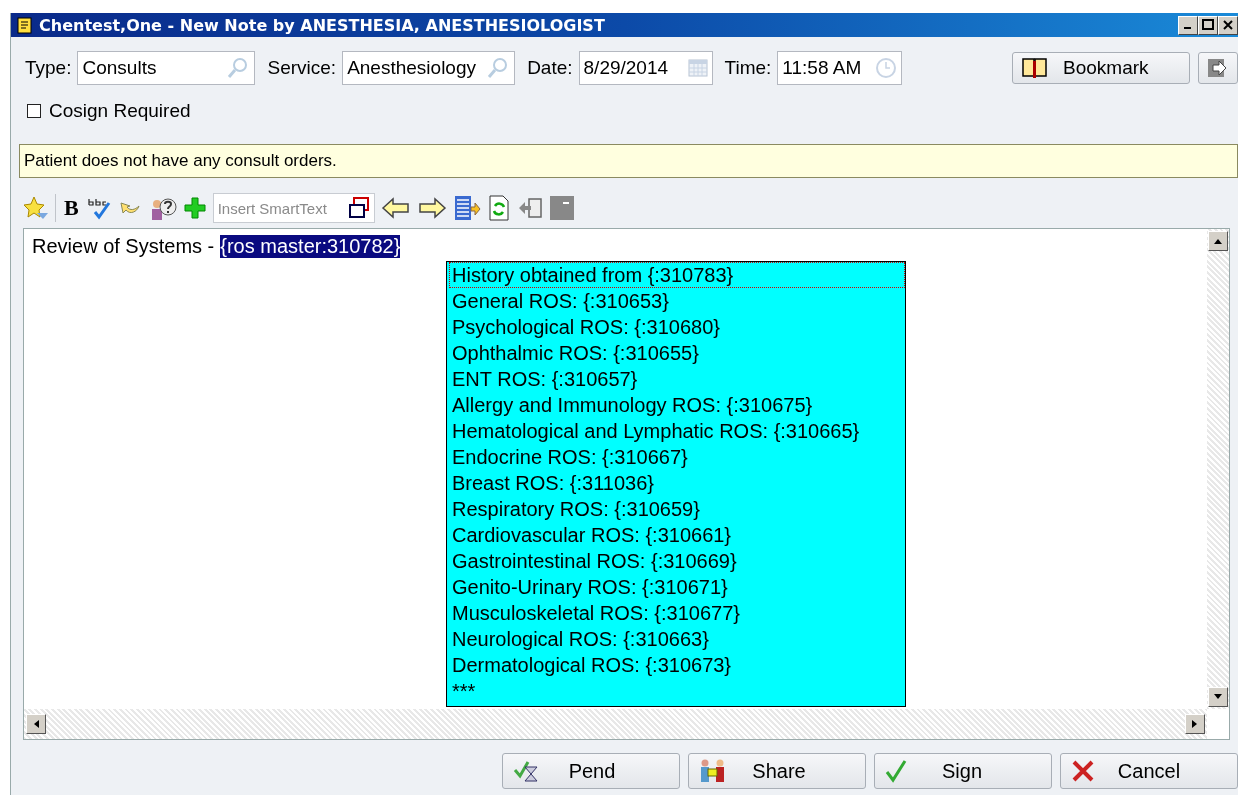 This screenshot has width=1238, height=795. I want to click on field-label: Time:, so click(748, 68).